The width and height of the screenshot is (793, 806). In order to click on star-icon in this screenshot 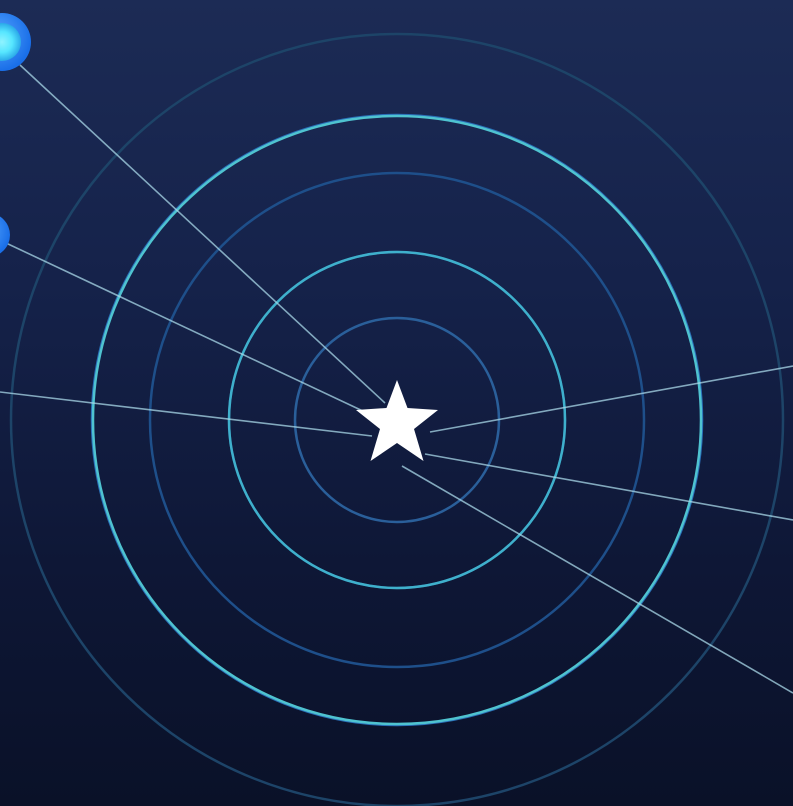, I will do `click(397, 420)`.